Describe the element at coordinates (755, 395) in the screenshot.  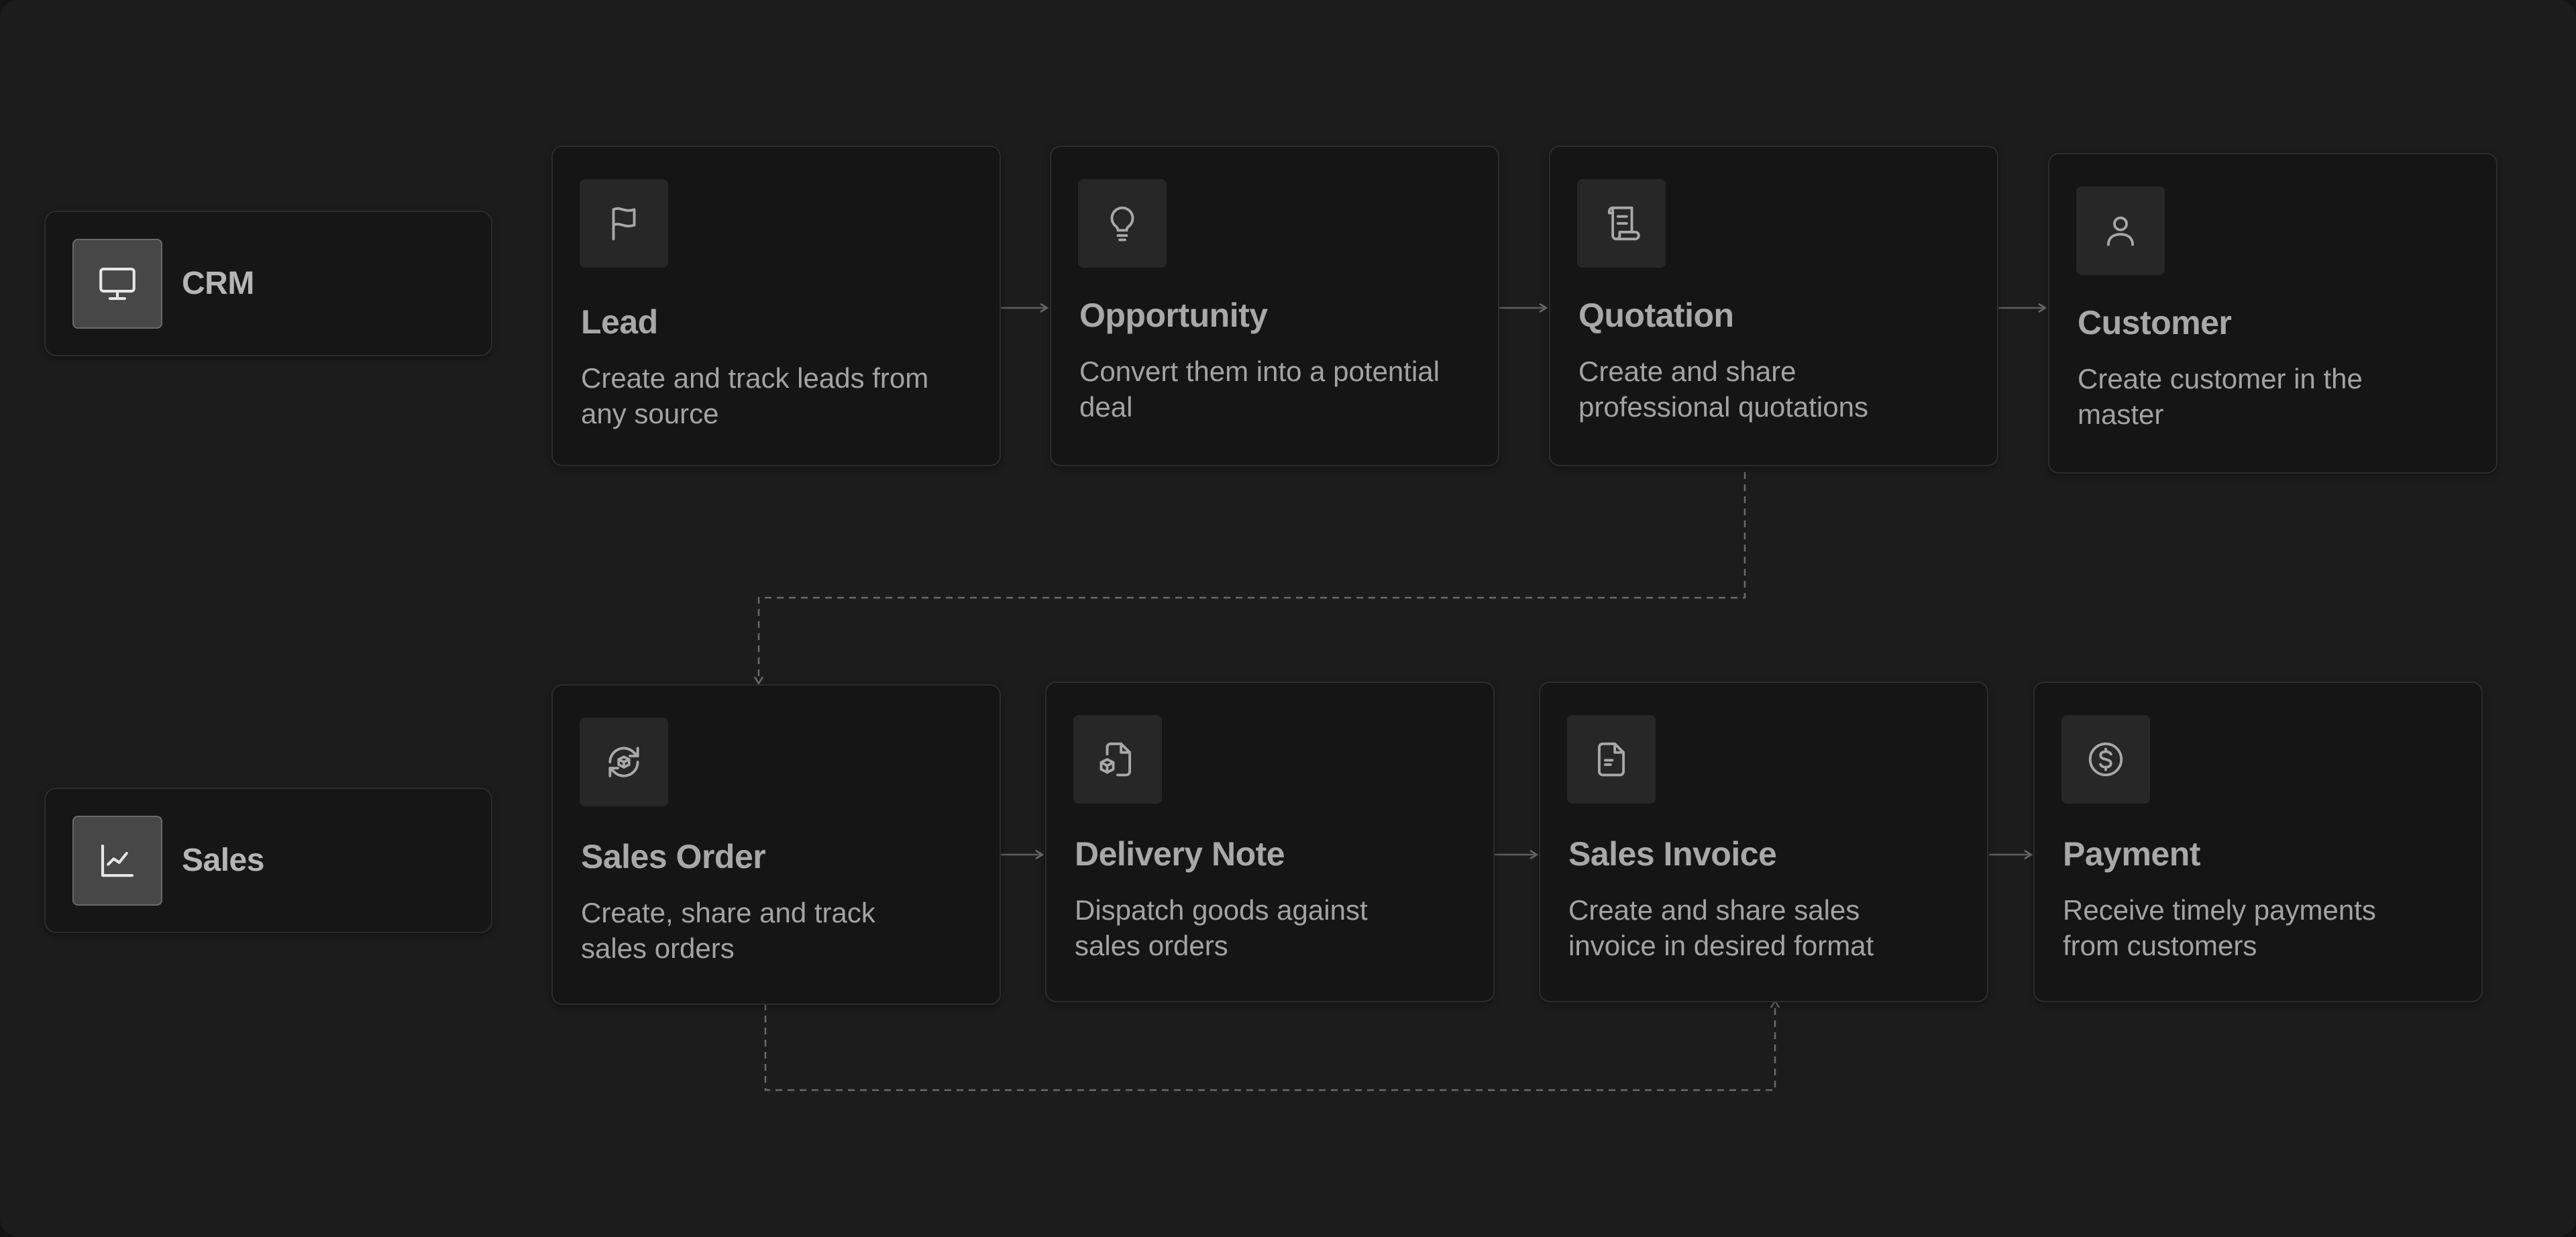
I see `card-description: Create and track leads from any source` at that location.